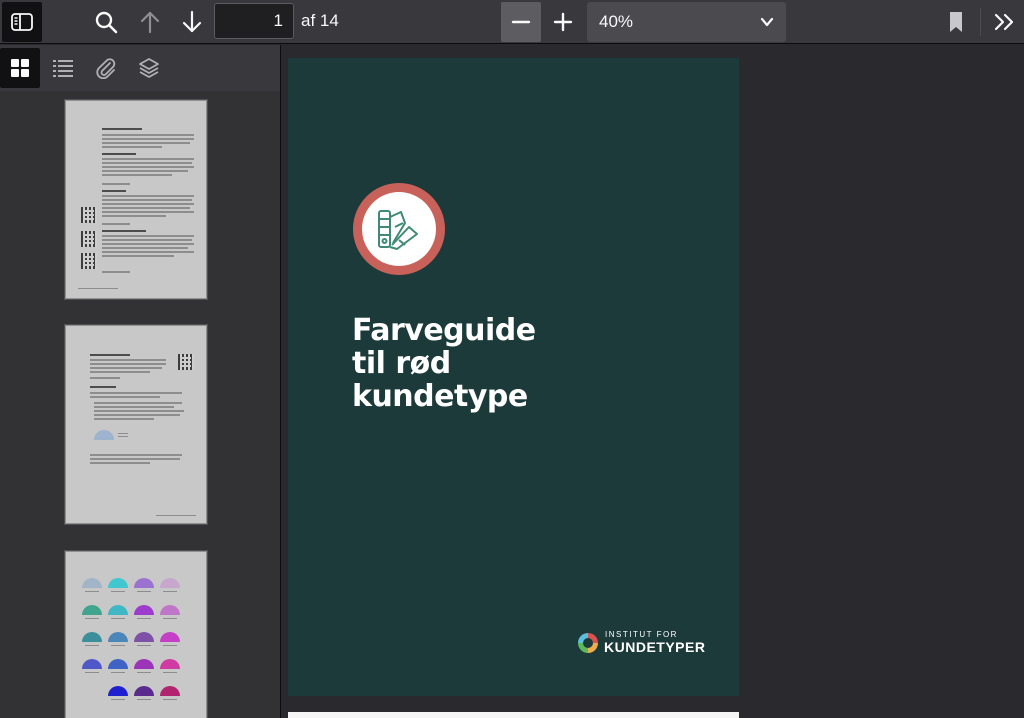  I want to click on sidebar-toggle-button, so click(22, 22).